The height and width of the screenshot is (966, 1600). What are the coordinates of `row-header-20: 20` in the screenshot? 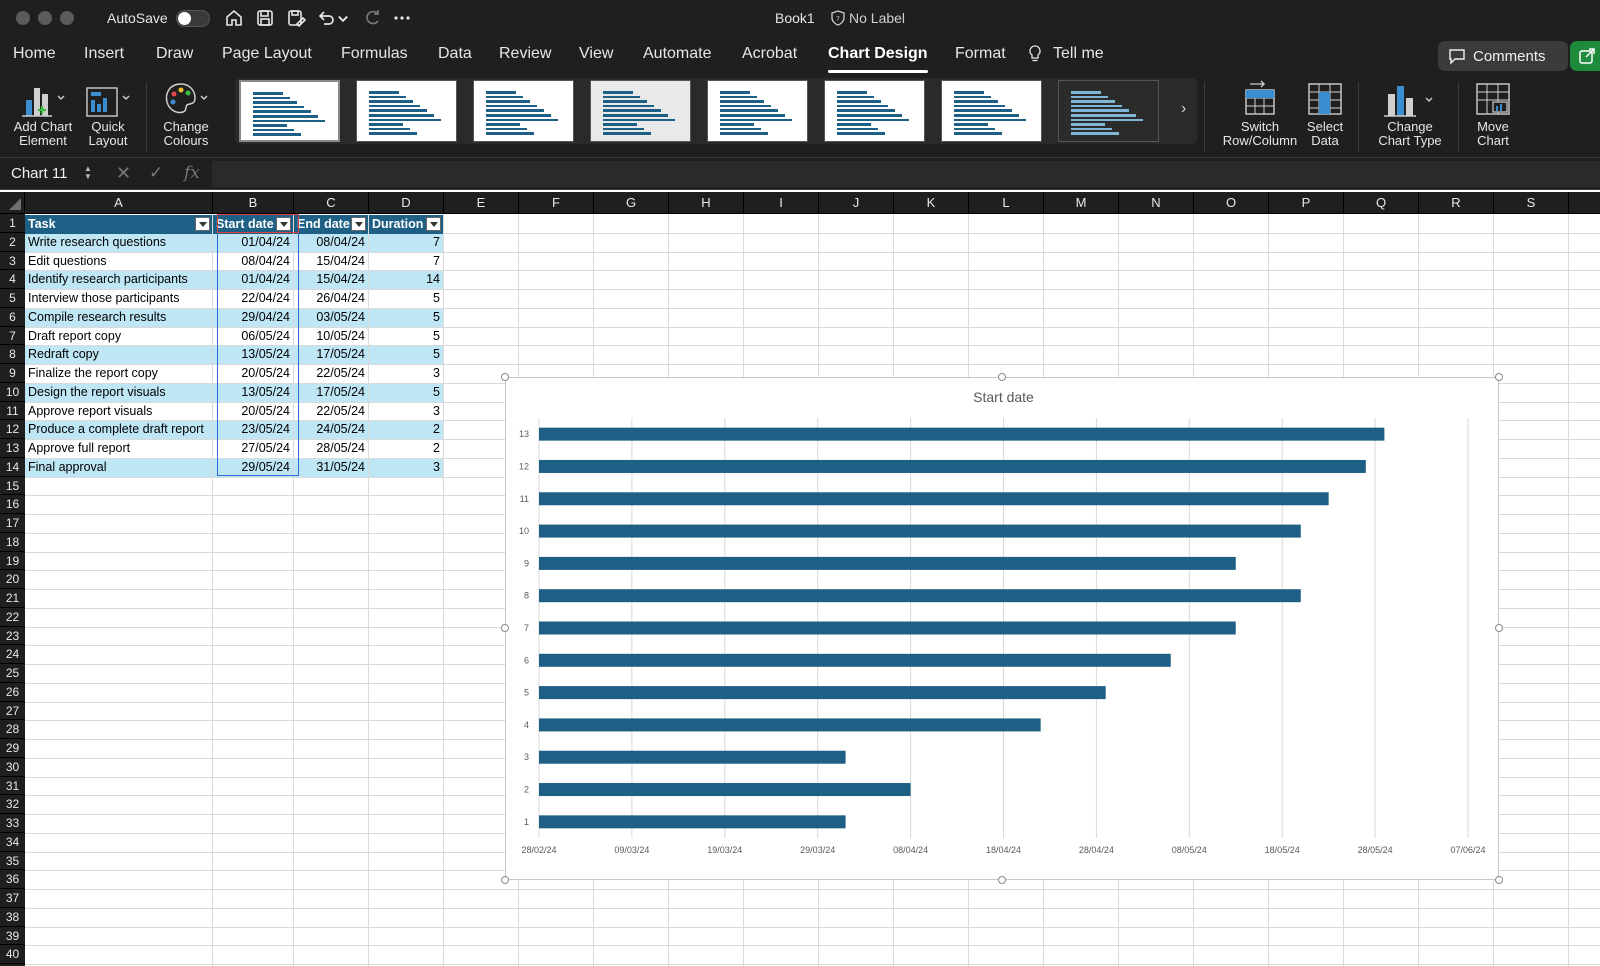 It's located at (12, 579).